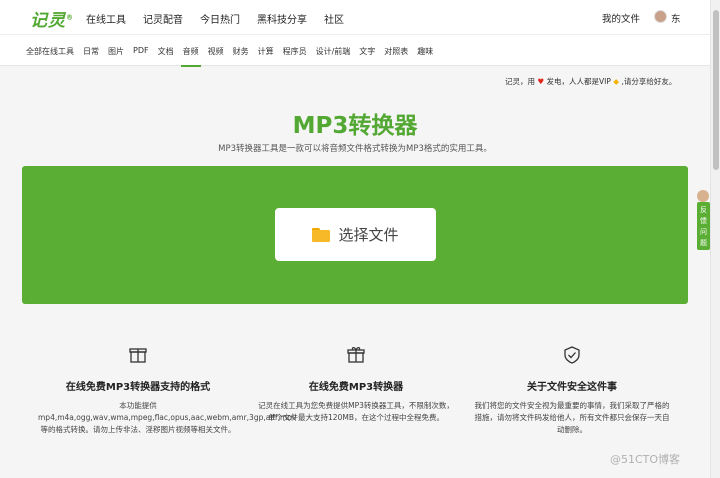 This screenshot has height=478, width=720. What do you see at coordinates (334, 18) in the screenshot?
I see `nav-item-community: 社区` at bounding box center [334, 18].